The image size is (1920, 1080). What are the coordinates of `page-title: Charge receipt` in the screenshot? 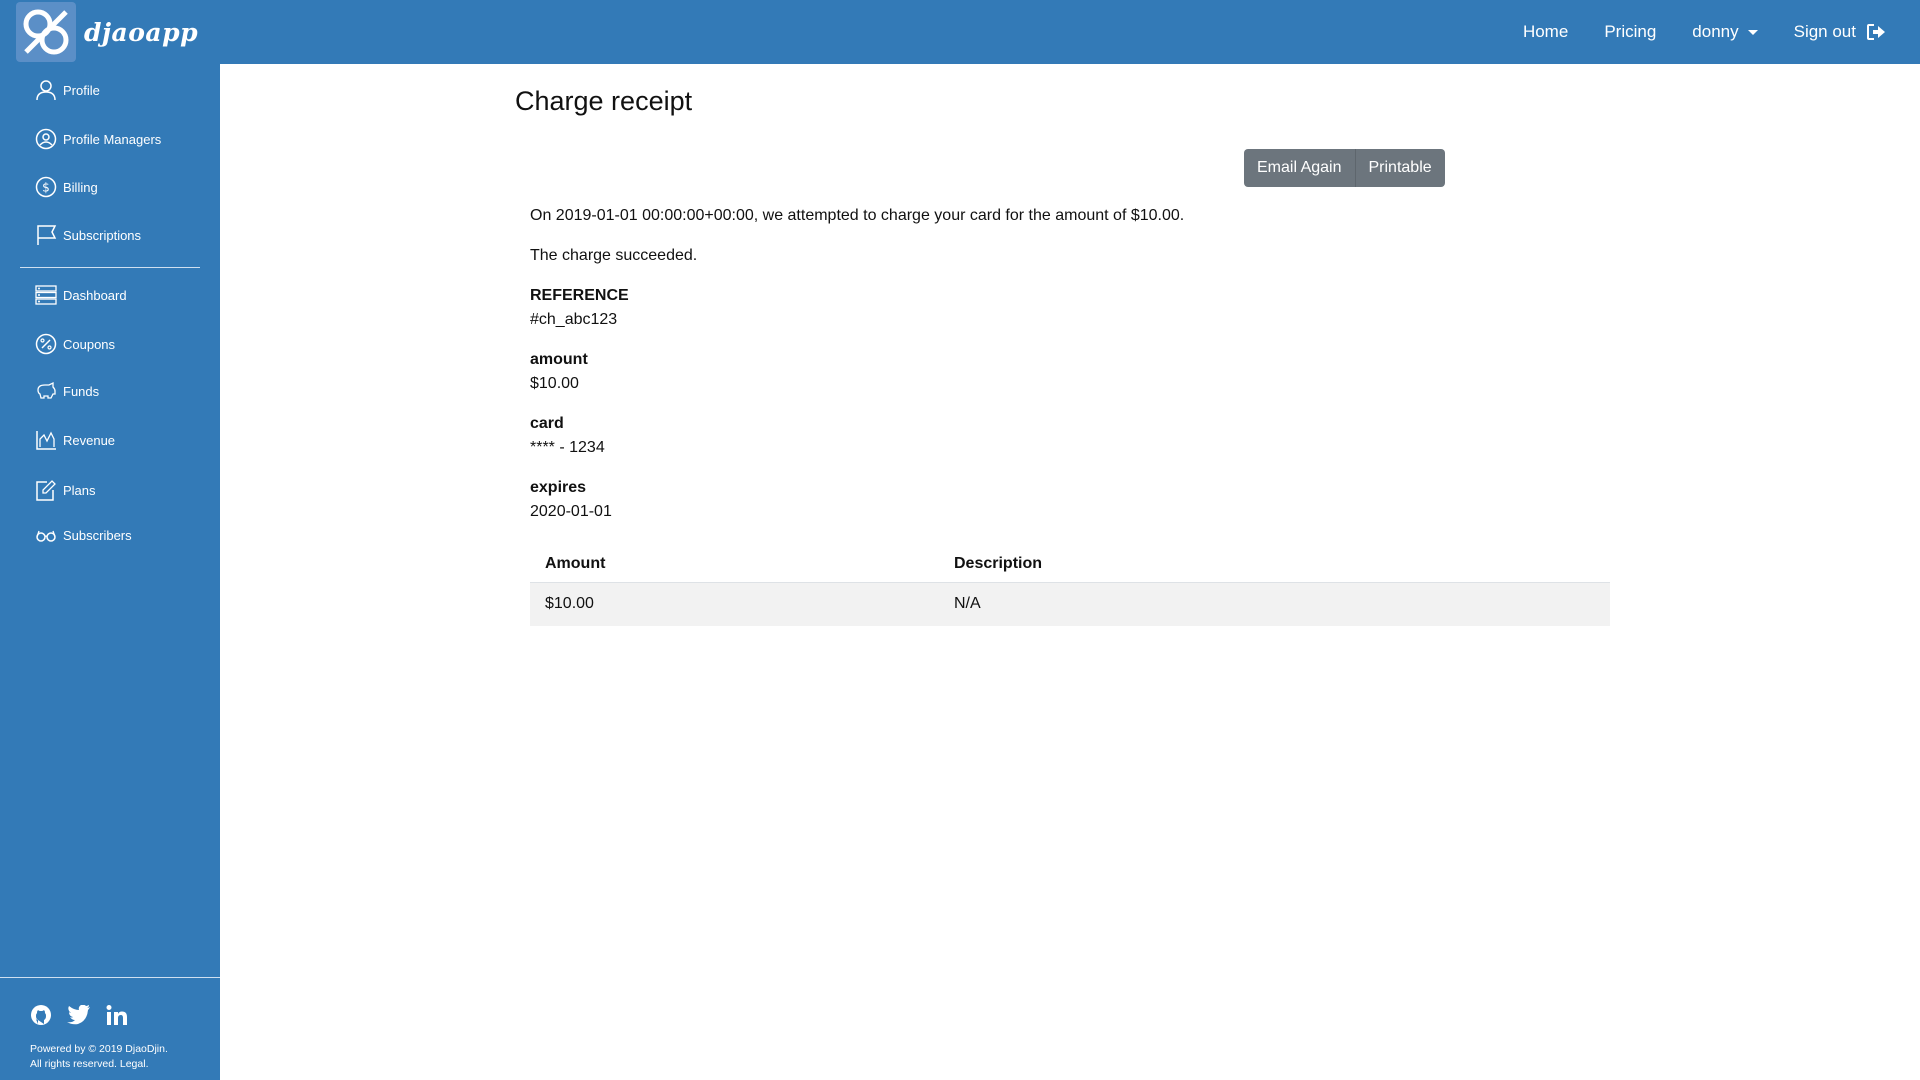 It's located at (604, 101).